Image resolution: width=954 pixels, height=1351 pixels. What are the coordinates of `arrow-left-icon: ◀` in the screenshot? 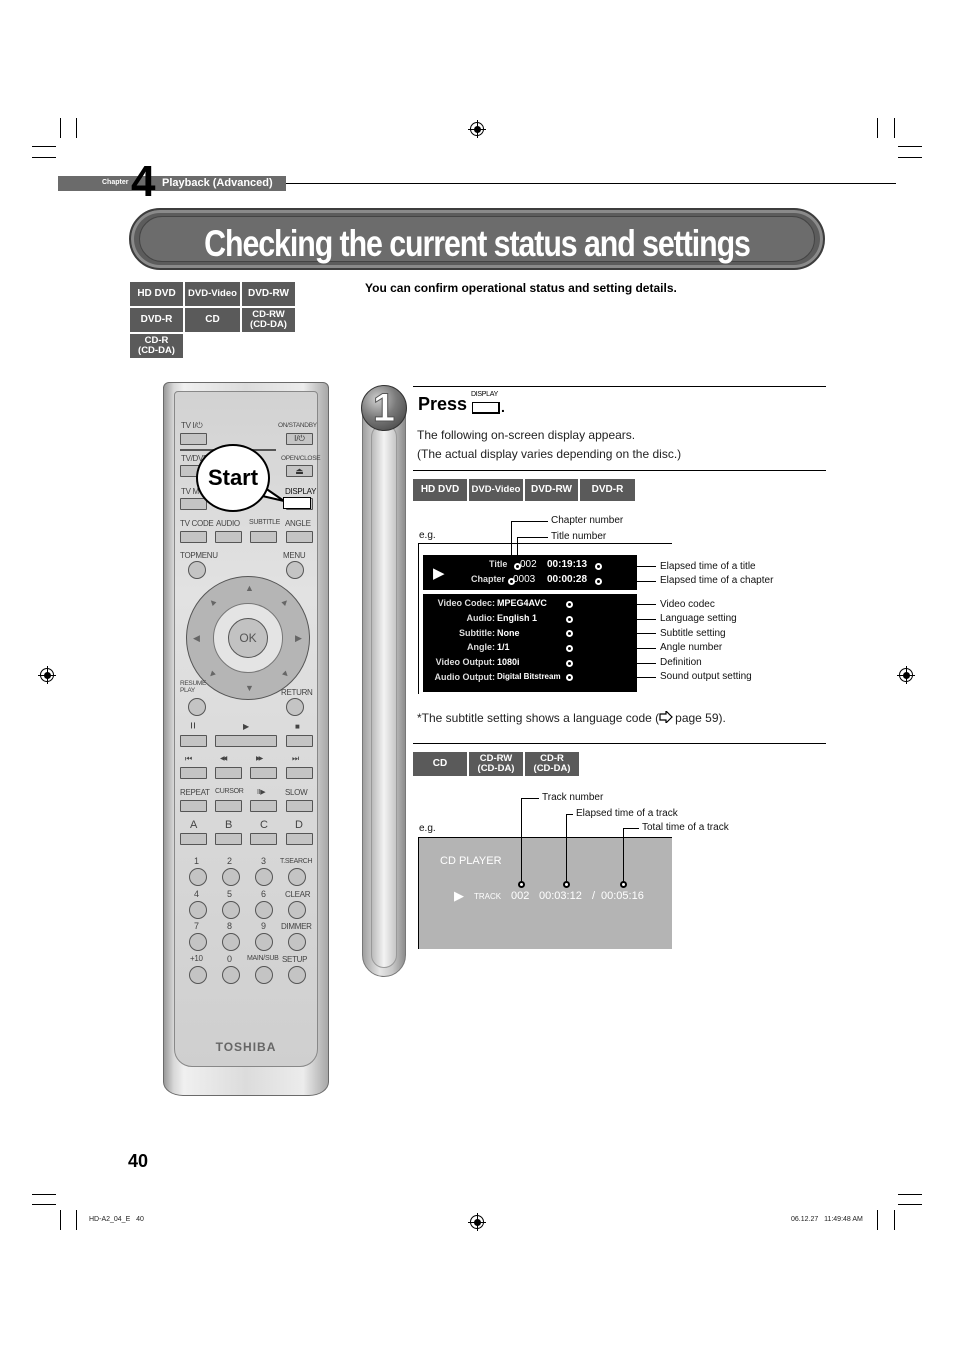 It's located at (196, 638).